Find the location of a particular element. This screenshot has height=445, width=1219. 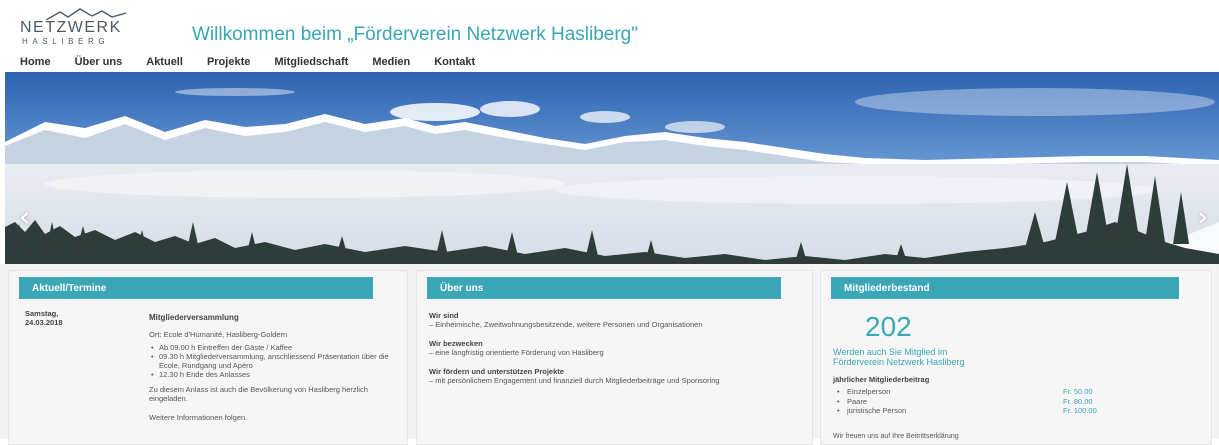

event-date: Samstag, 24.03.2018 is located at coordinates (44, 318).